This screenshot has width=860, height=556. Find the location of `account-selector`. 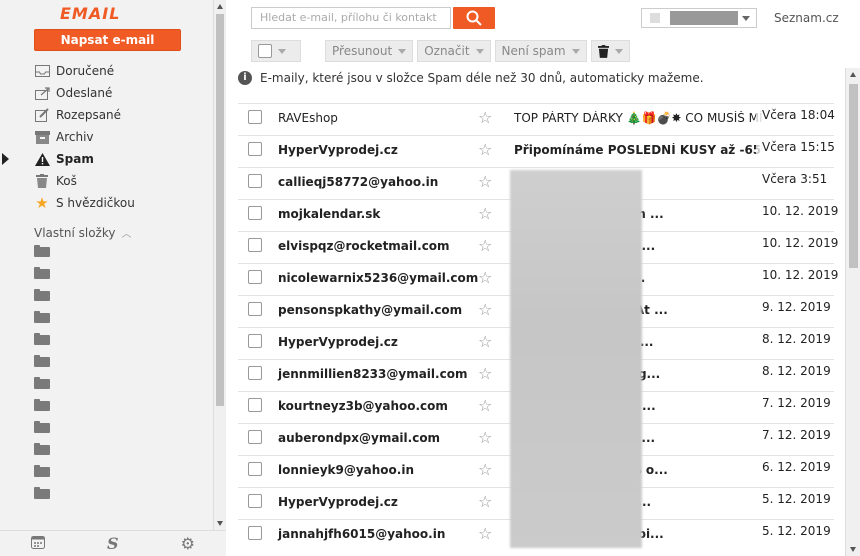

account-selector is located at coordinates (699, 18).